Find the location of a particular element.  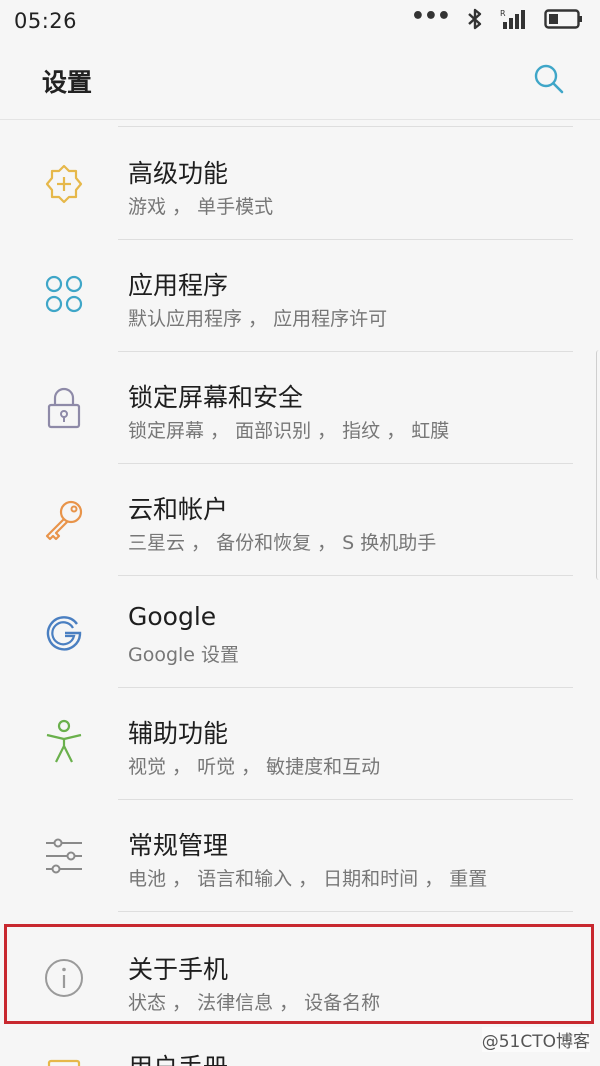

advanced-features-icon is located at coordinates (64, 184).